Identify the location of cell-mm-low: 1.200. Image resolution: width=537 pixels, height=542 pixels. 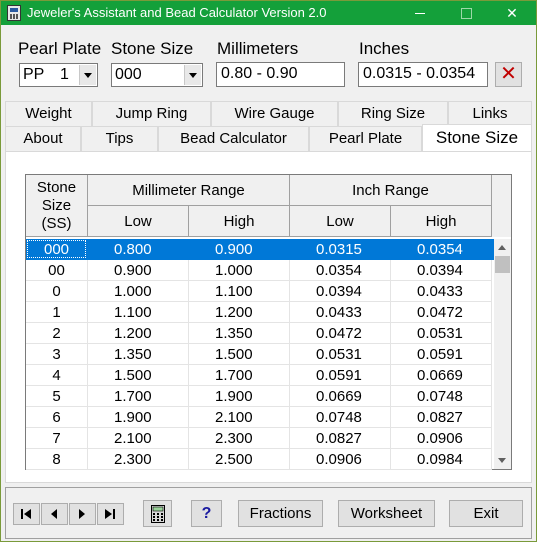
(138, 333).